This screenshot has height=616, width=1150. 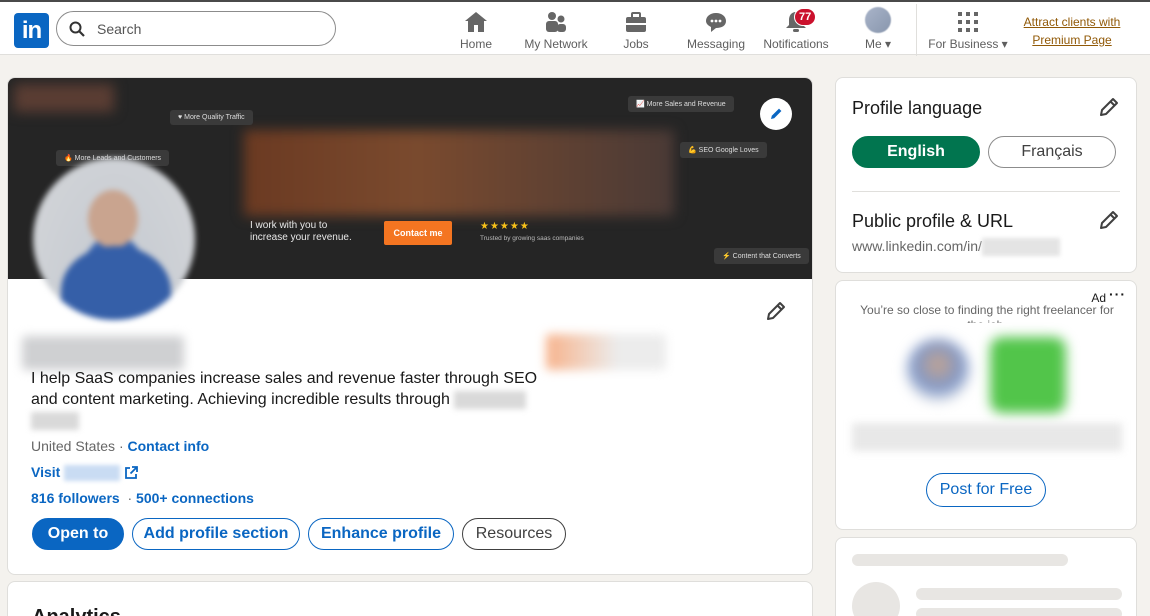 What do you see at coordinates (78, 534) in the screenshot?
I see `open-to-button: Open to` at bounding box center [78, 534].